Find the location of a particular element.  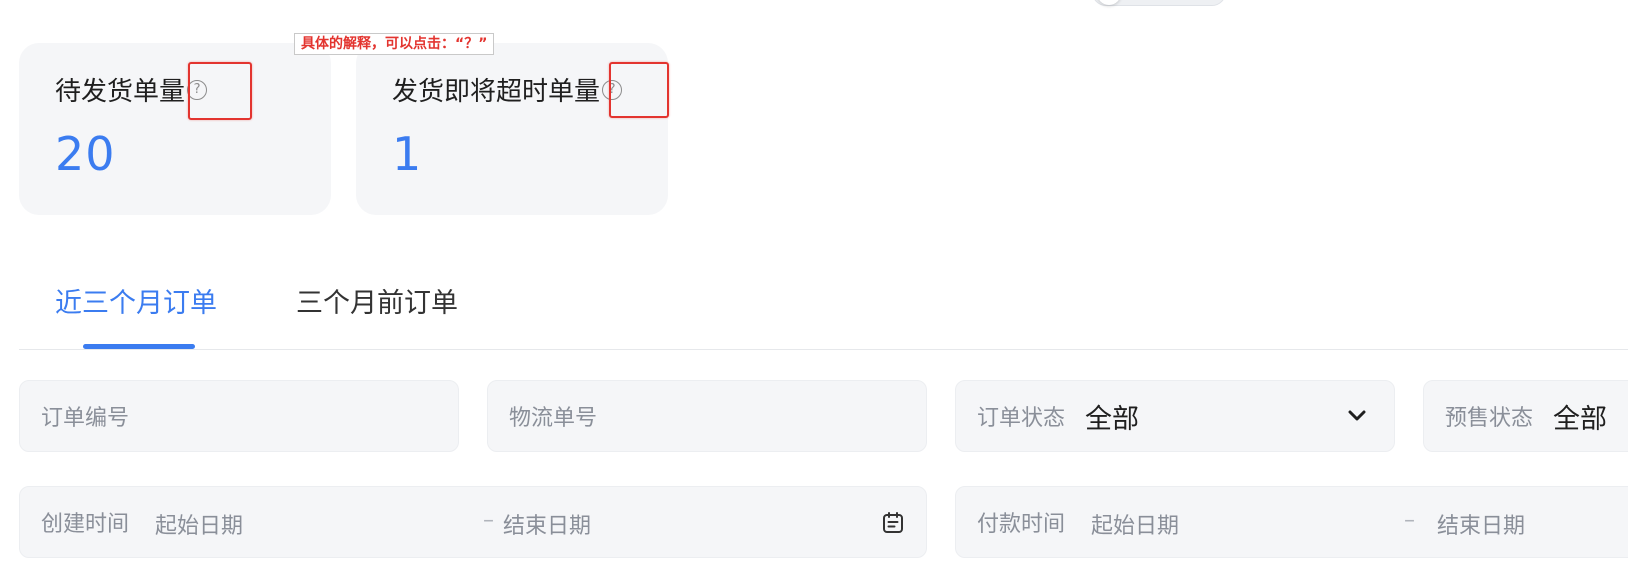

order-number-input: 订单编号 is located at coordinates (239, 416).